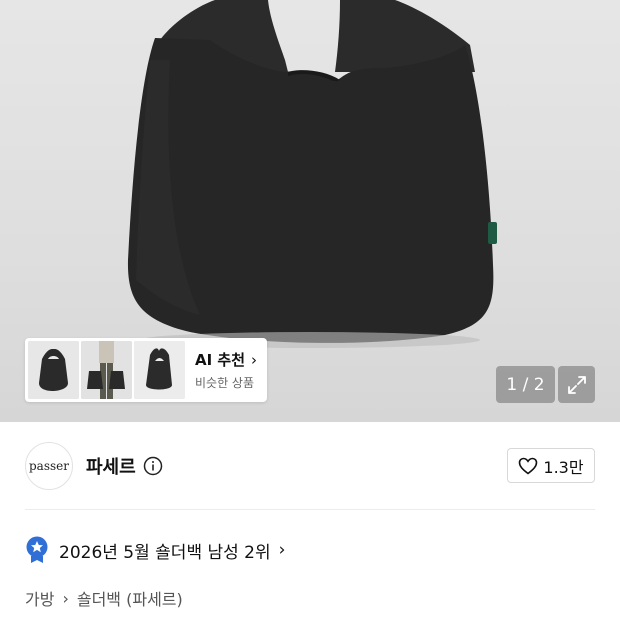  What do you see at coordinates (310, 466) in the screenshot?
I see `brand-row: passer 파세르 1.3만` at bounding box center [310, 466].